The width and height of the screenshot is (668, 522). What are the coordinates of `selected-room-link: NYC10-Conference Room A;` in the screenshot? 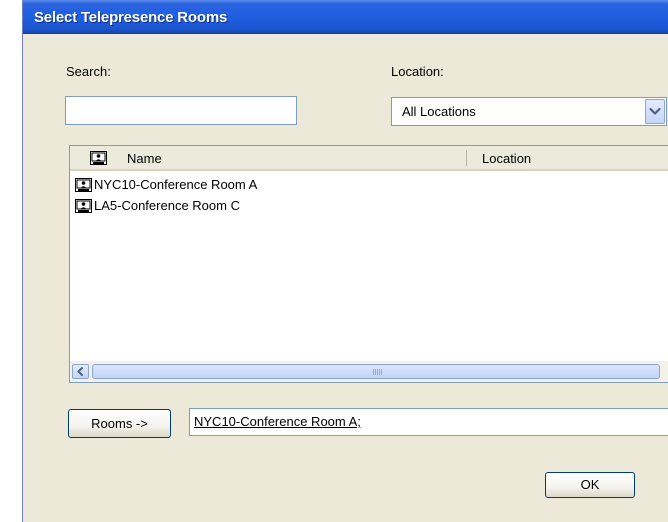 It's located at (277, 421).